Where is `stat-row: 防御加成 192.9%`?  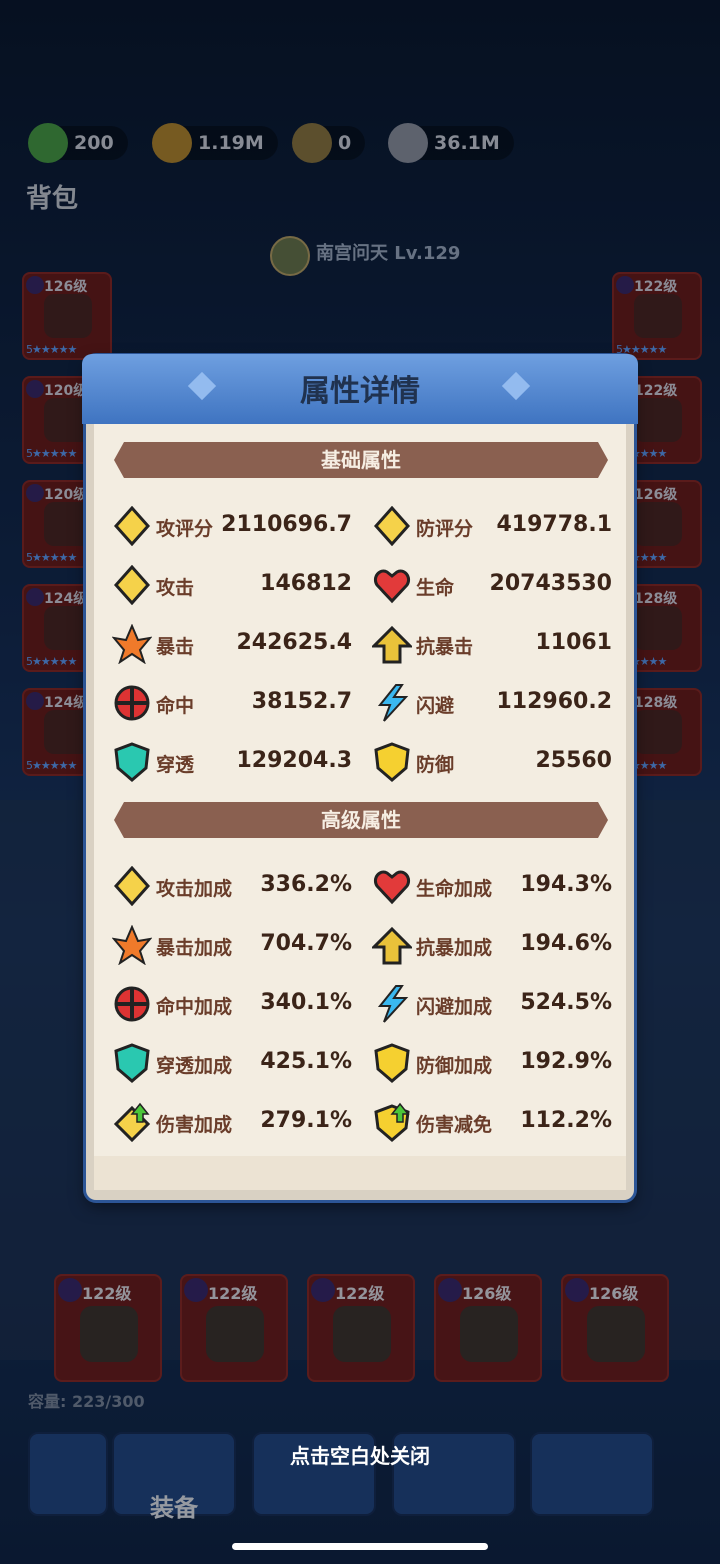 stat-row: 防御加成 192.9% is located at coordinates (492, 1065).